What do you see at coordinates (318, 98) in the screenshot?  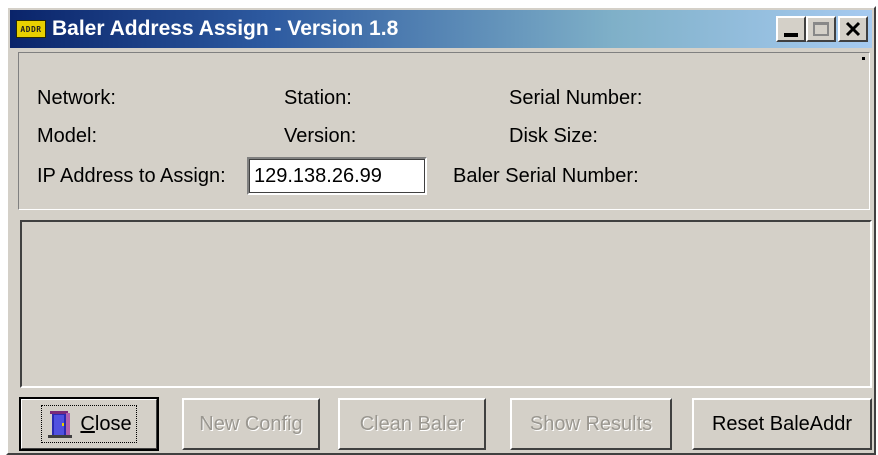 I see `station-label: Station:` at bounding box center [318, 98].